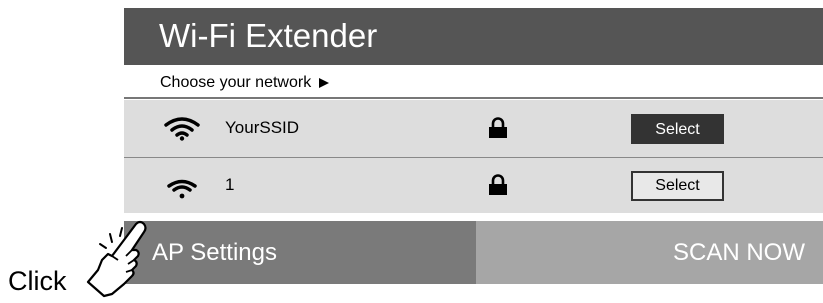 This screenshot has height=303, width=823. What do you see at coordinates (236, 82) in the screenshot?
I see `network-prompt-label: Choose your network` at bounding box center [236, 82].